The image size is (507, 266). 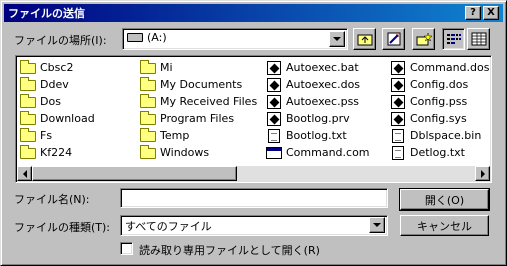 What do you see at coordinates (364, 39) in the screenshot?
I see `up-one-level-button` at bounding box center [364, 39].